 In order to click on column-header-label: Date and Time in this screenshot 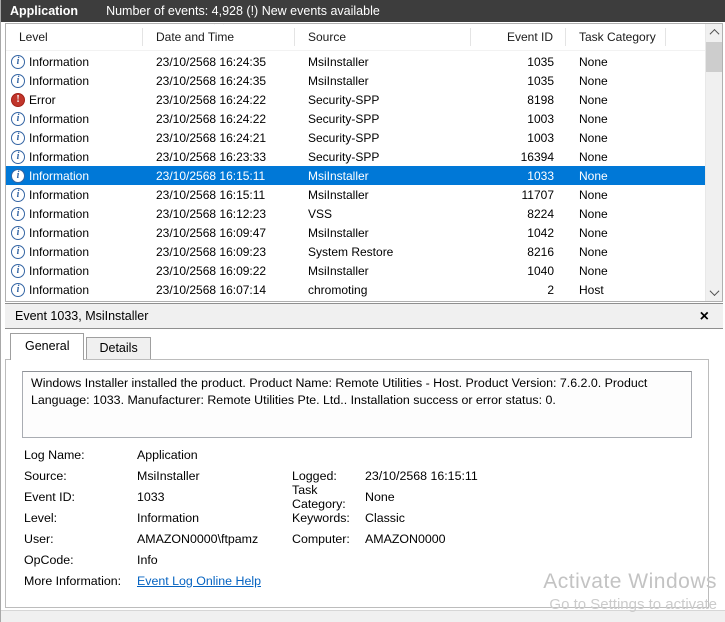, I will do `click(195, 37)`.